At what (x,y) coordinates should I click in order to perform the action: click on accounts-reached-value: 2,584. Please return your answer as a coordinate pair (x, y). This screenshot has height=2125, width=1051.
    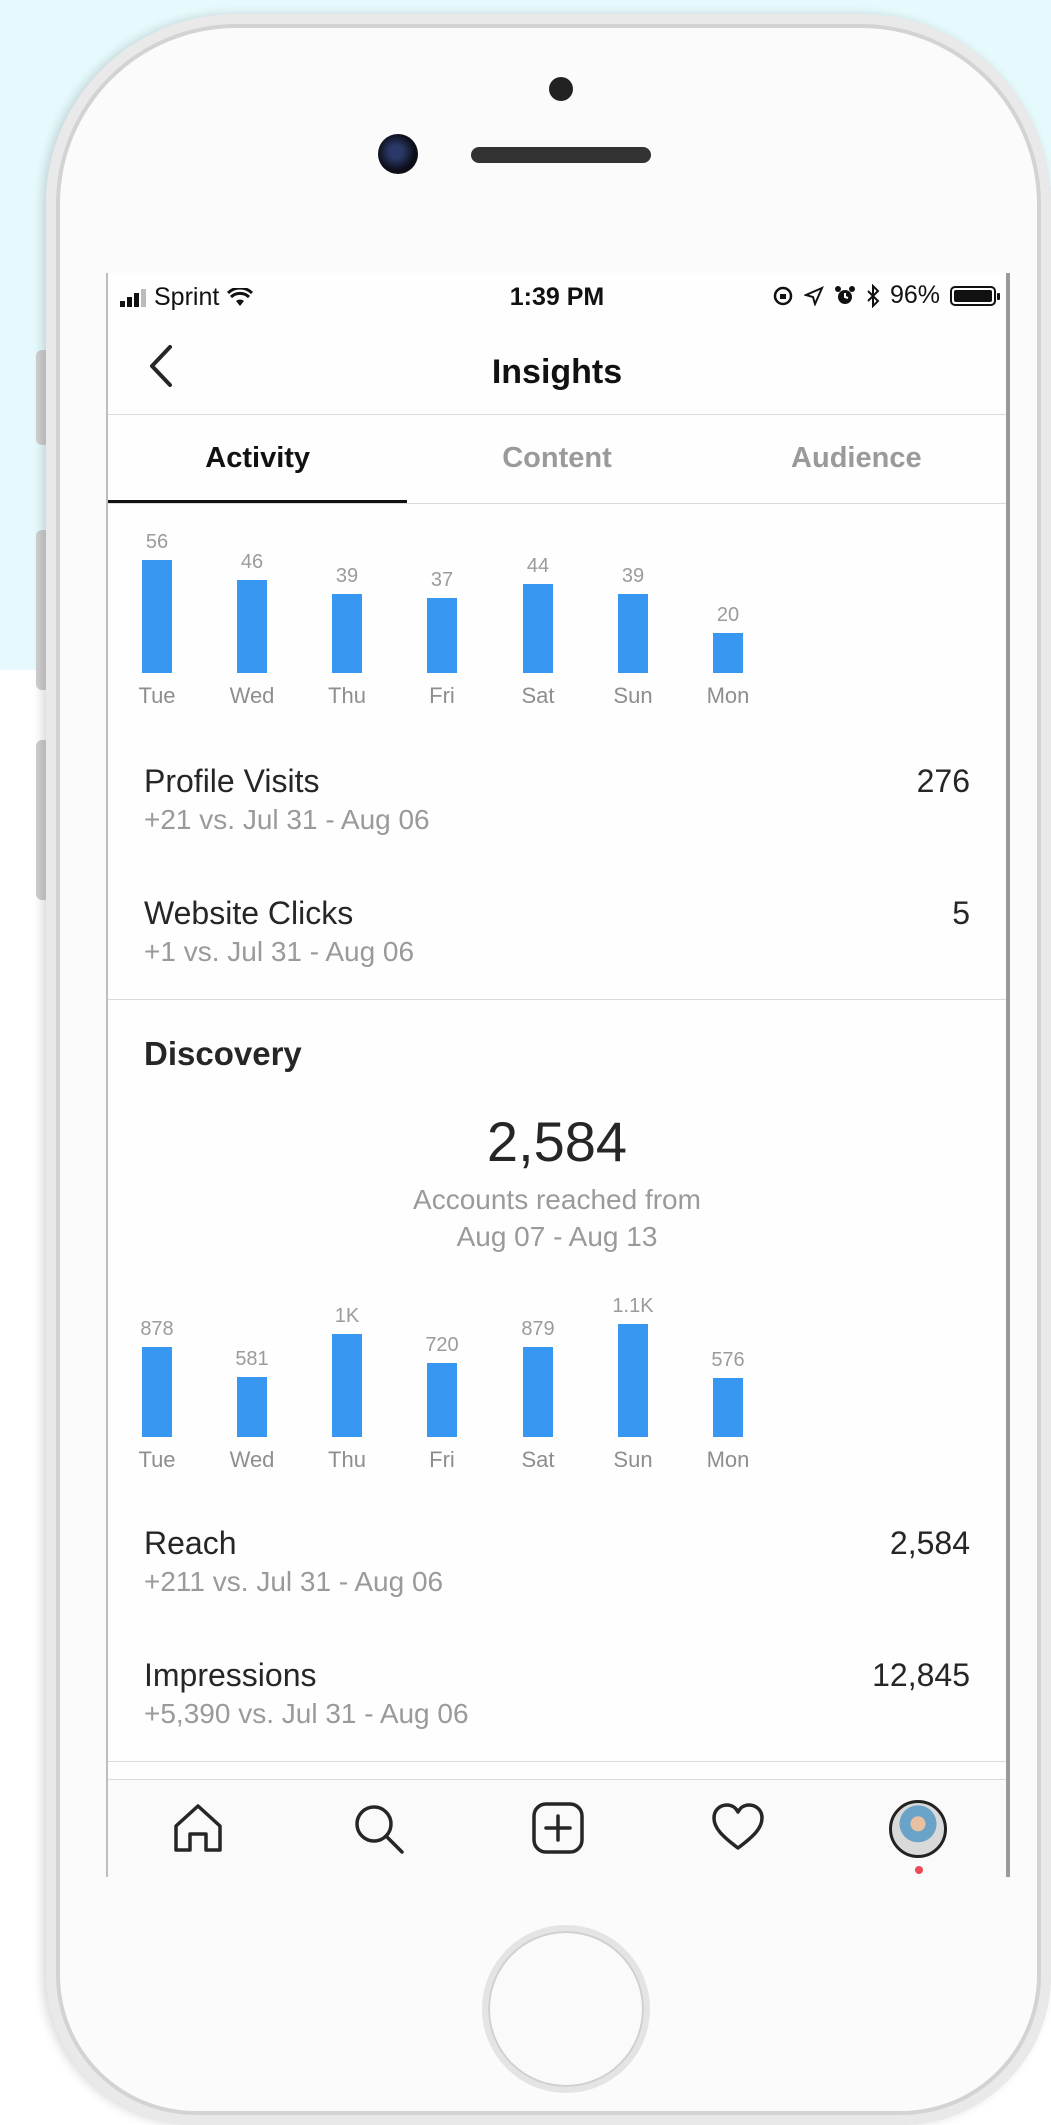
    Looking at the image, I should click on (557, 1141).